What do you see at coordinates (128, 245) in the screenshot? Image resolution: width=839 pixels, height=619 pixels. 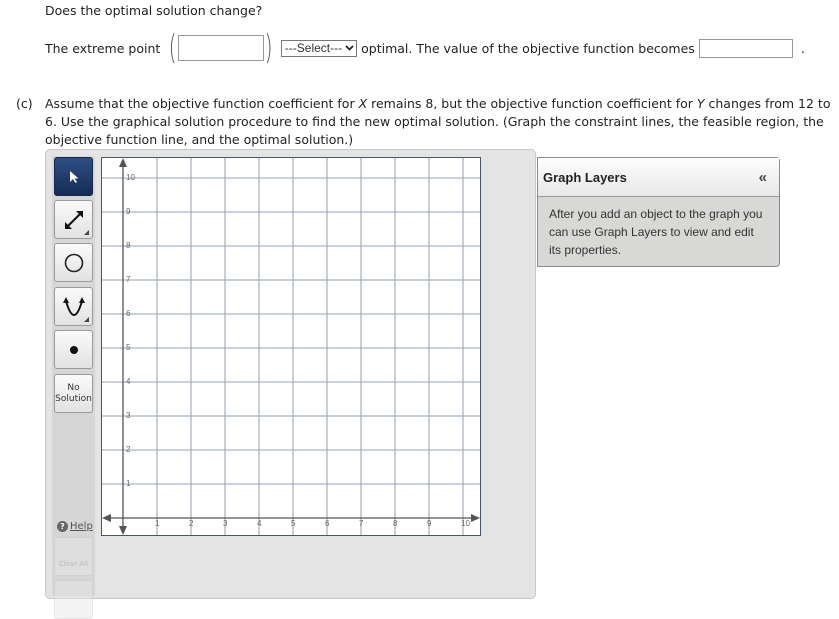 I see `y-tick-label: 8` at bounding box center [128, 245].